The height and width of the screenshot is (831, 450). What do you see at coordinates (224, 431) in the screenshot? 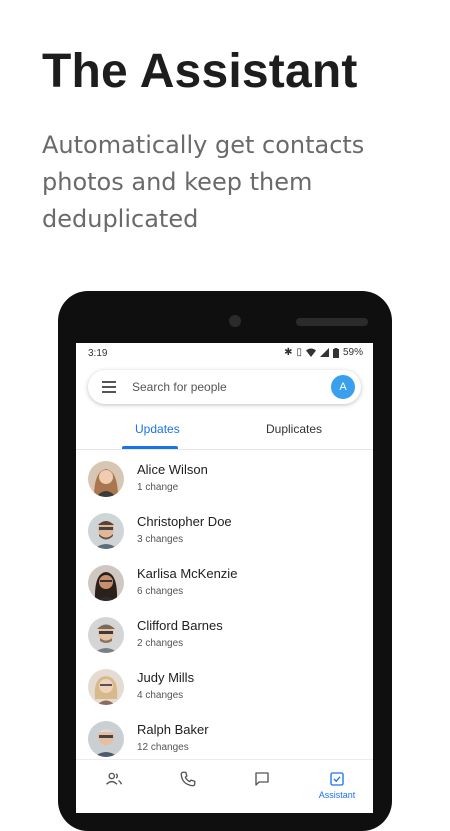
I see `tab-bar: Updates Duplicates` at bounding box center [224, 431].